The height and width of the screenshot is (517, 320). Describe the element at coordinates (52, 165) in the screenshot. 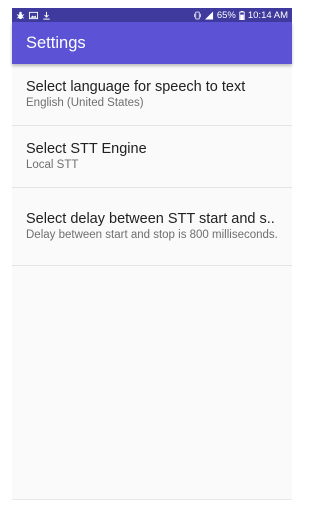

I see `pref-summary: Local STT` at that location.